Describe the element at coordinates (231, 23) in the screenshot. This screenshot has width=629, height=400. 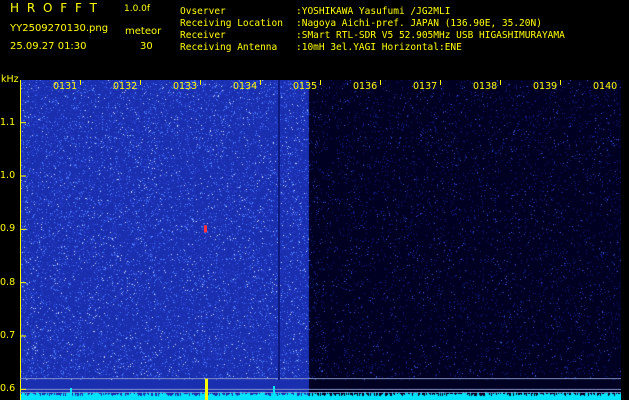
I see `info-label-location: Receiving Location` at that location.